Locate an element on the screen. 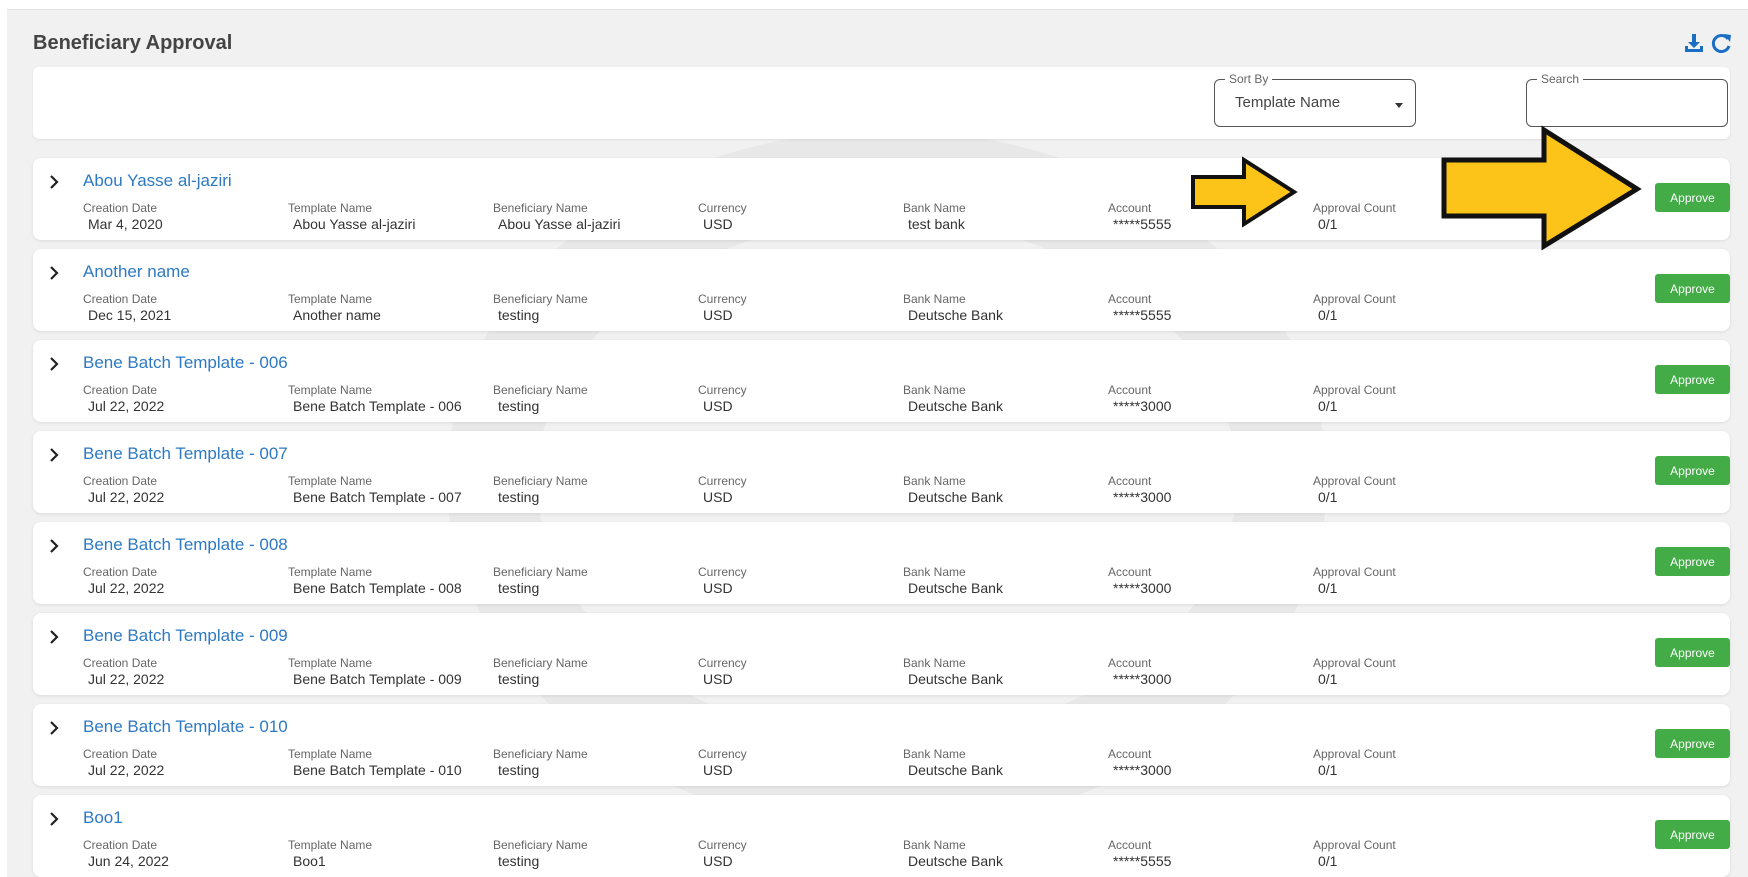  field-template-name: Template Name Bene Batch Template - 007 is located at coordinates (388, 490).